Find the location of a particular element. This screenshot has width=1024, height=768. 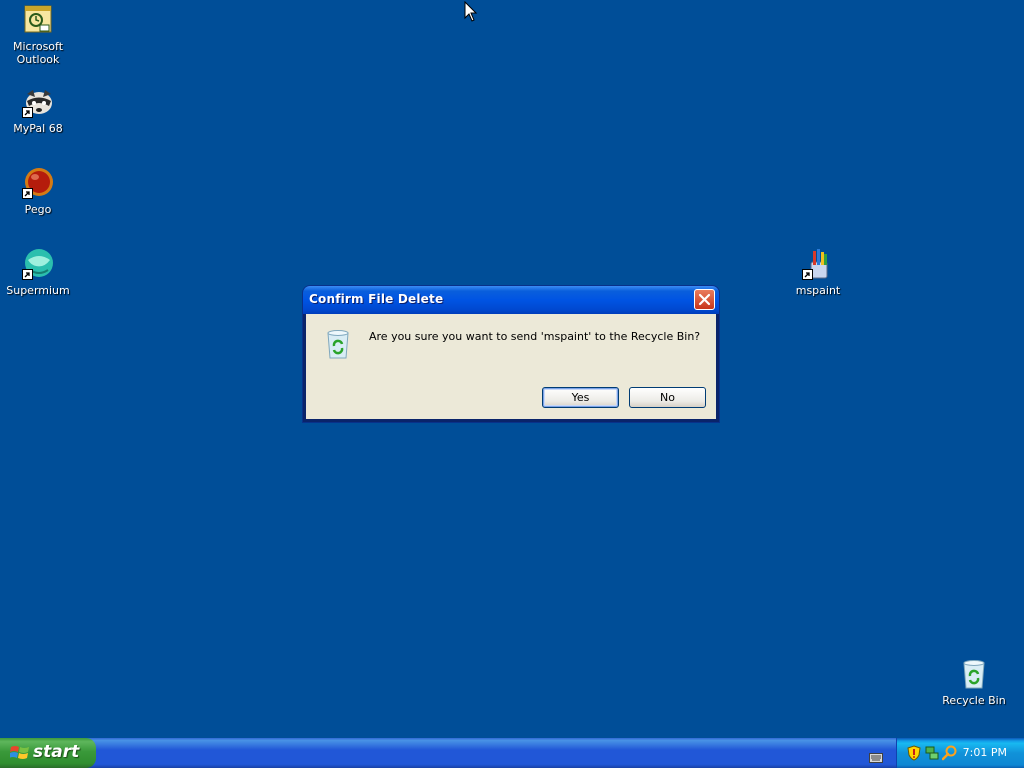

mspaint-brushes-icon is located at coordinates (818, 264).